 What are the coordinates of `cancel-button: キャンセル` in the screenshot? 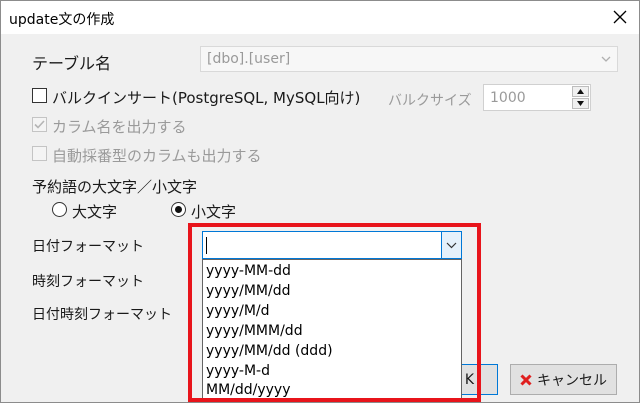 It's located at (563, 379).